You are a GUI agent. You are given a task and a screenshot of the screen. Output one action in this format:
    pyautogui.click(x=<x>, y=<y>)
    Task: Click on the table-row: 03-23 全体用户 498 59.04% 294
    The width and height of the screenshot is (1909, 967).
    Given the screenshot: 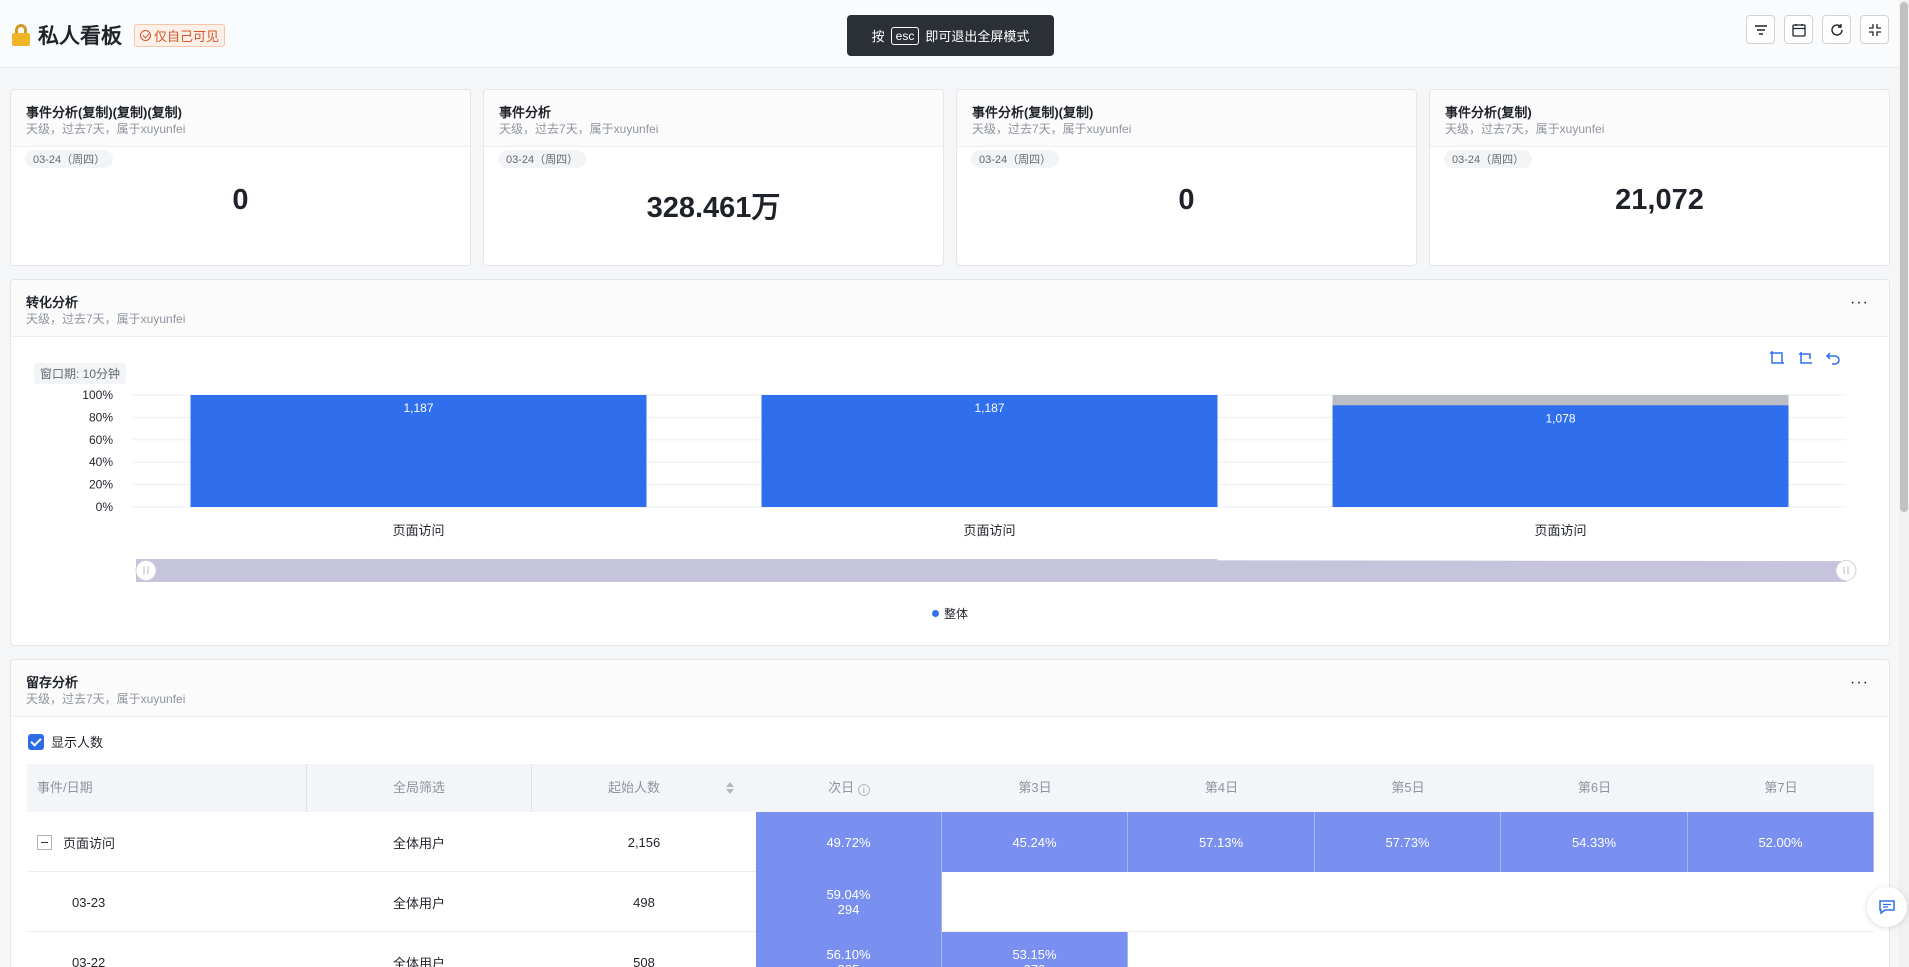 What is the action you would take?
    pyautogui.click(x=950, y=902)
    